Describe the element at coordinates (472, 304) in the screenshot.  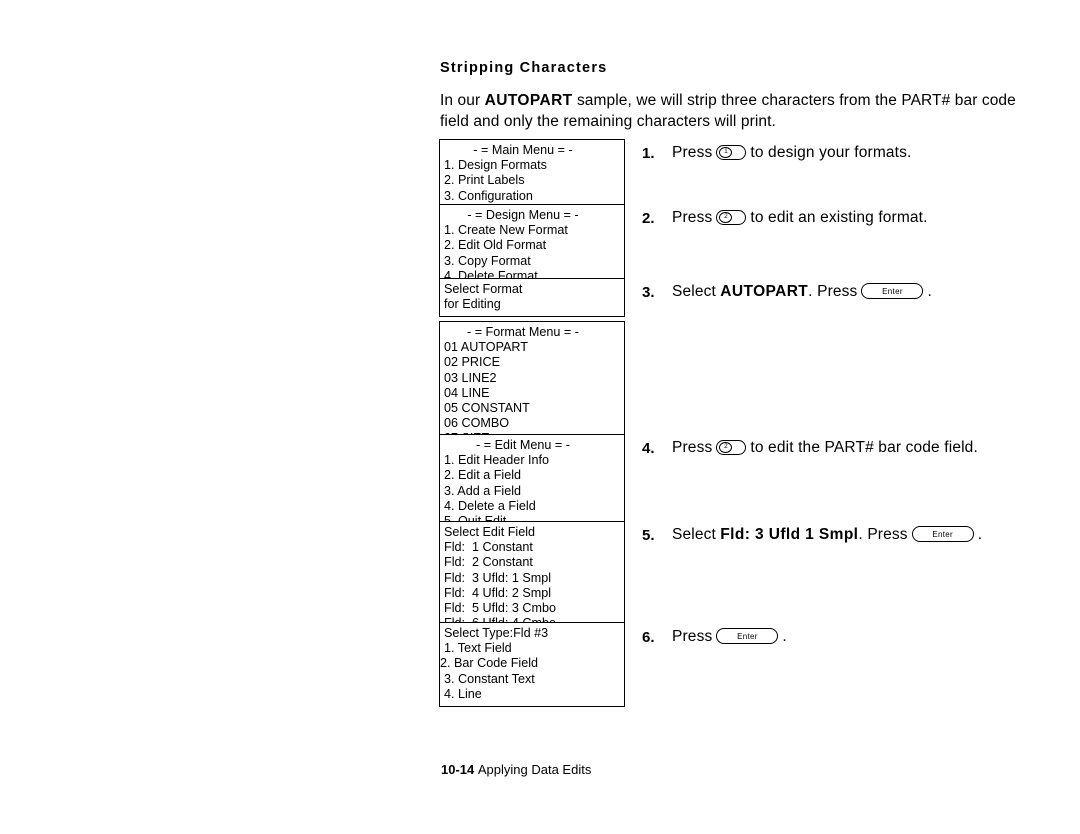
I see `lcd-row: for Editing` at that location.